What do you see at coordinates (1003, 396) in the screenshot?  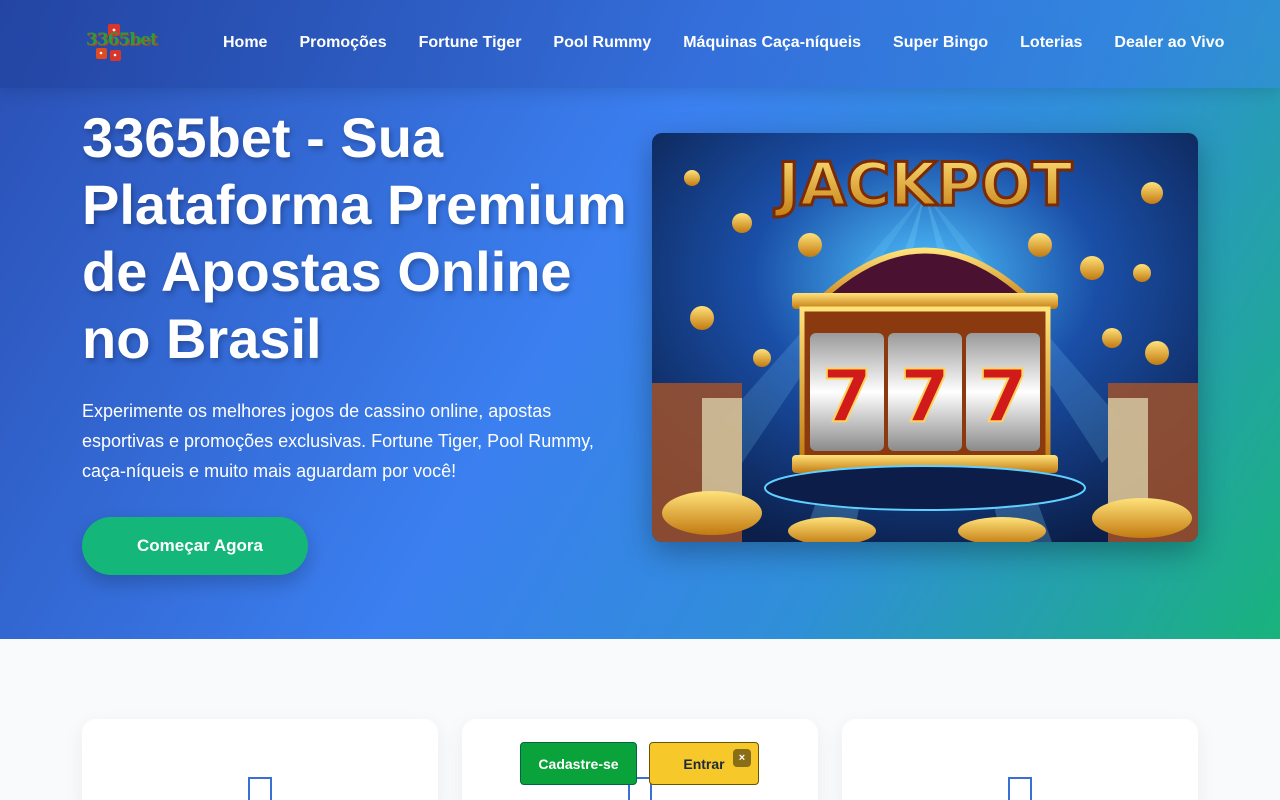 I see `reel-3-symbol: 7` at bounding box center [1003, 396].